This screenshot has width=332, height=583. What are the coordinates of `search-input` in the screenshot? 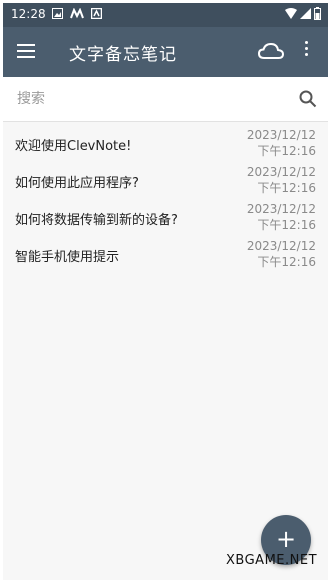 It's located at (152, 99).